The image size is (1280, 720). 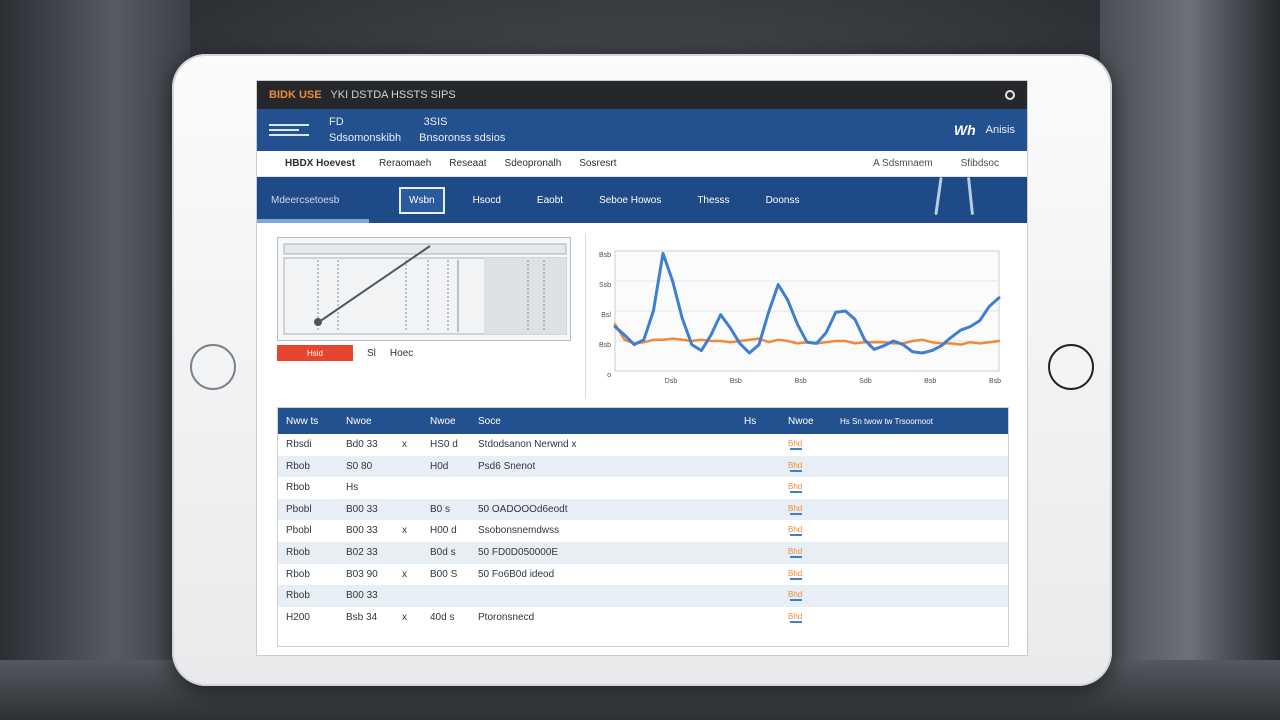 What do you see at coordinates (289, 130) in the screenshot?
I see `menu-icon` at bounding box center [289, 130].